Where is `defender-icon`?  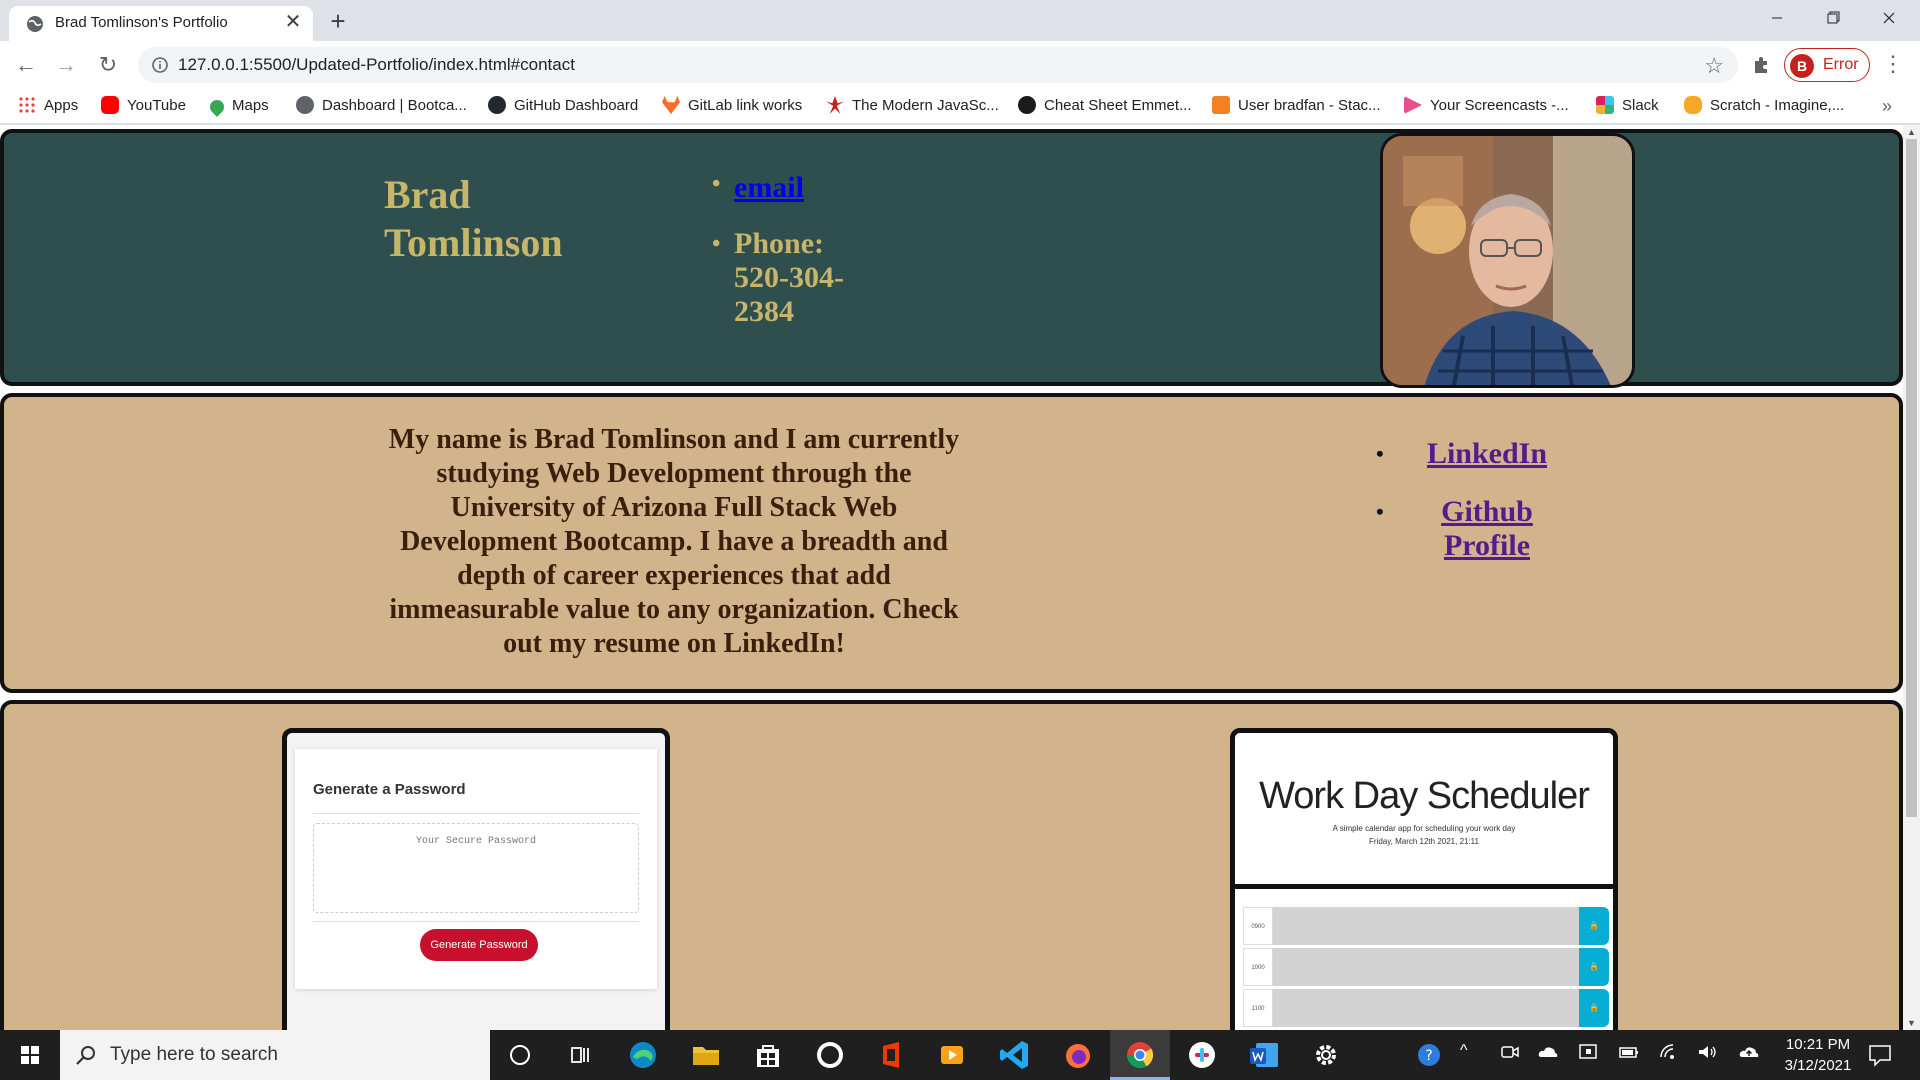 defender-icon is located at coordinates (1588, 1052).